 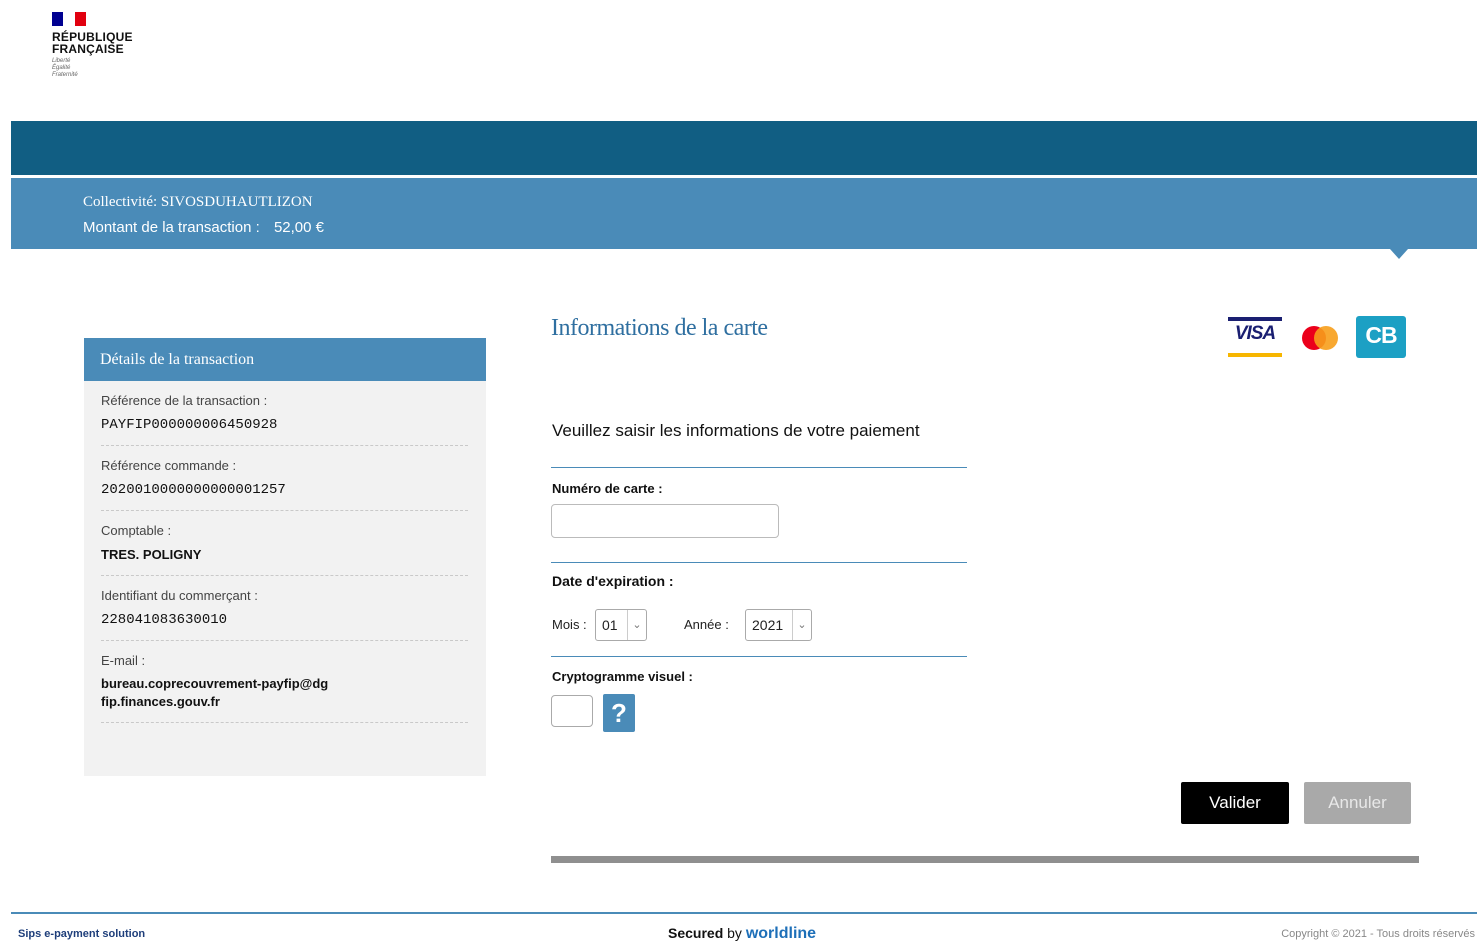 I want to click on month-value: 01, so click(x=610, y=625).